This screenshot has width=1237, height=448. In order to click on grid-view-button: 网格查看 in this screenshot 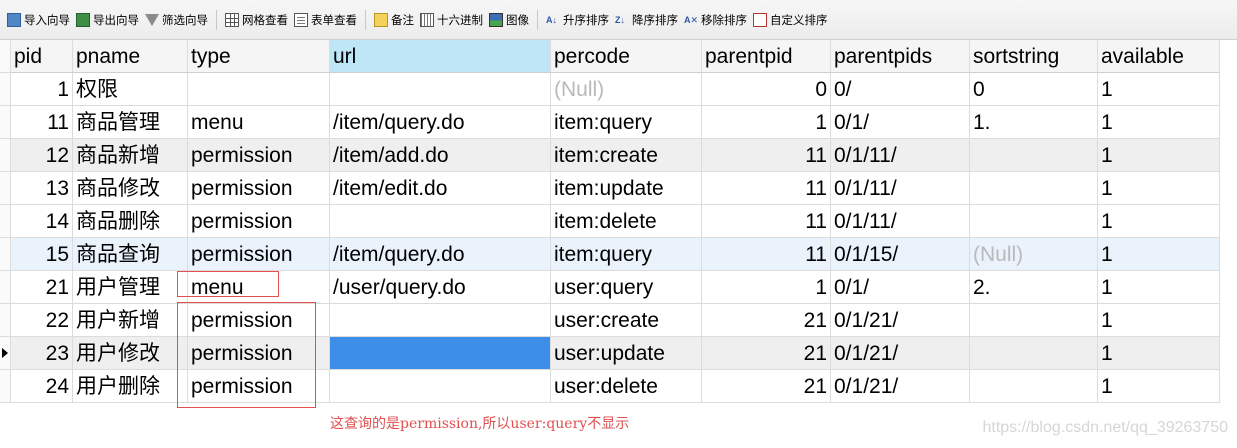, I will do `click(256, 20)`.